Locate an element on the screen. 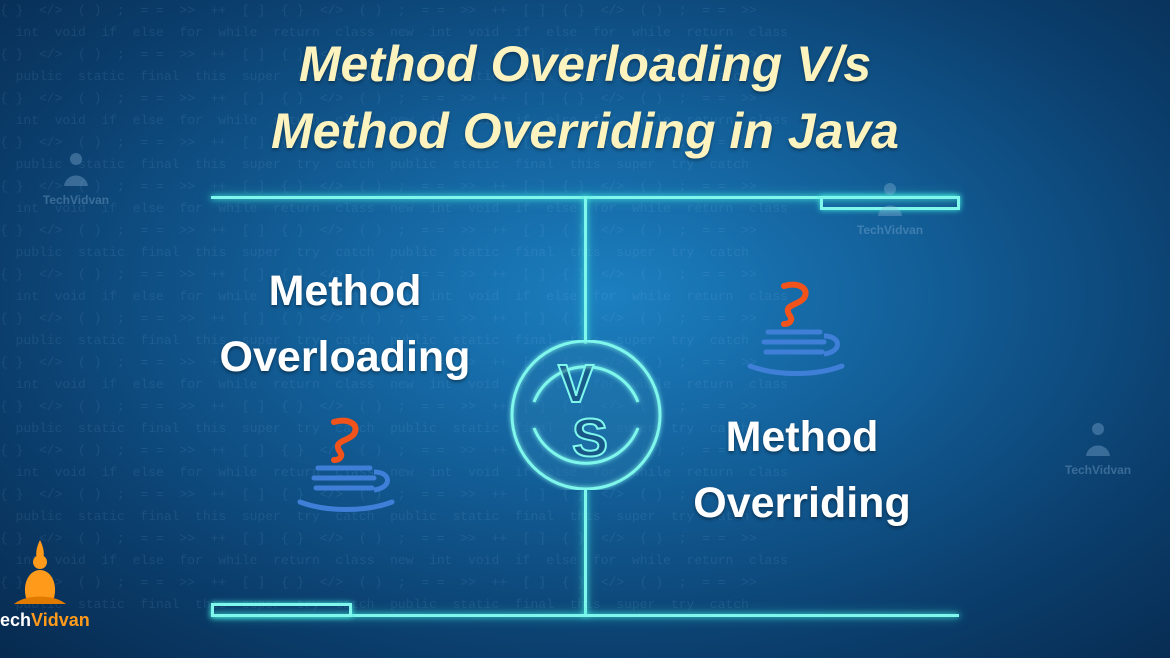 Image resolution: width=1170 pixels, height=658 pixels. center-divider-line-bottom is located at coordinates (585, 552).